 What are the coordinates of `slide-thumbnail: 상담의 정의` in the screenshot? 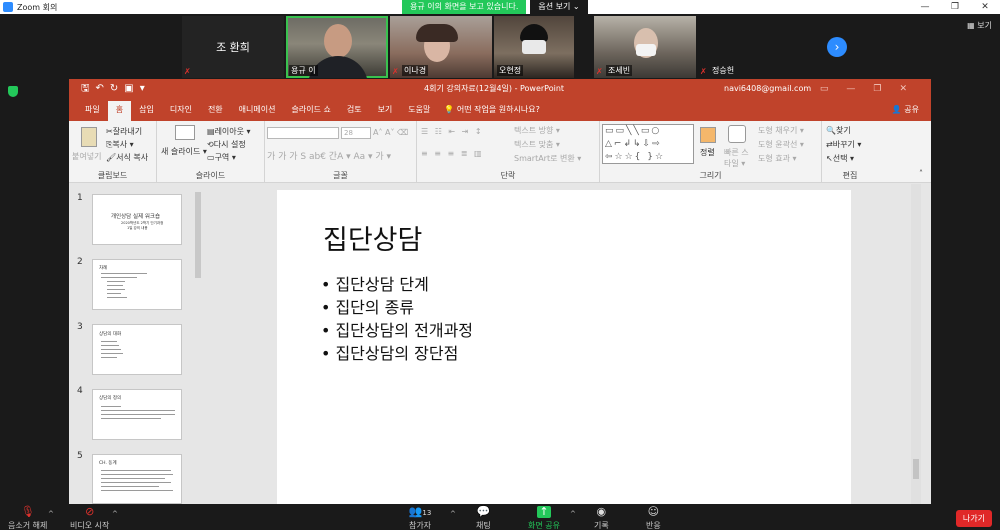 It's located at (137, 414).